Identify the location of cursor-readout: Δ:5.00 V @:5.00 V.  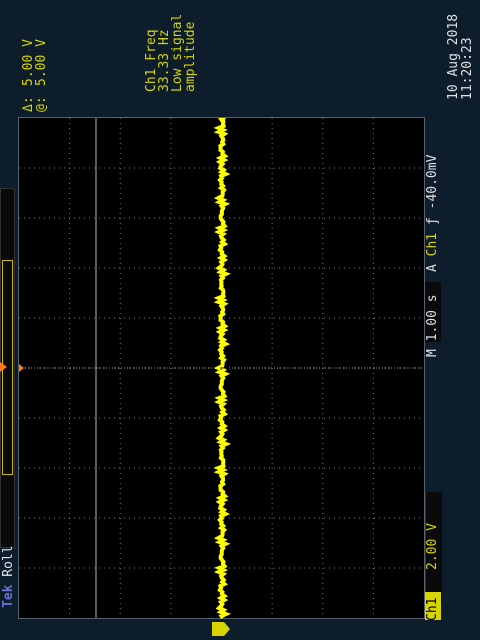
(35, 75).